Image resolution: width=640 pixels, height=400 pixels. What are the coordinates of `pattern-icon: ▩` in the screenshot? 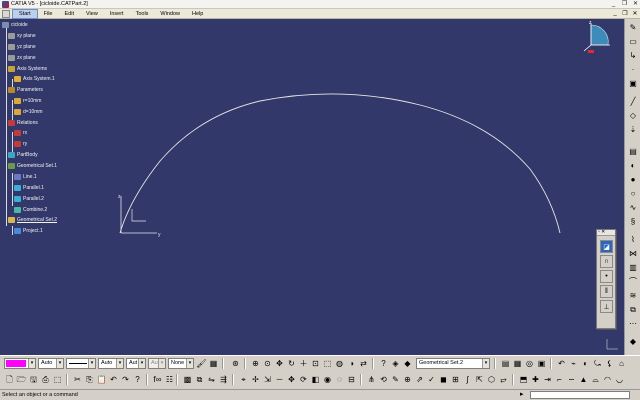 It's located at (187, 379).